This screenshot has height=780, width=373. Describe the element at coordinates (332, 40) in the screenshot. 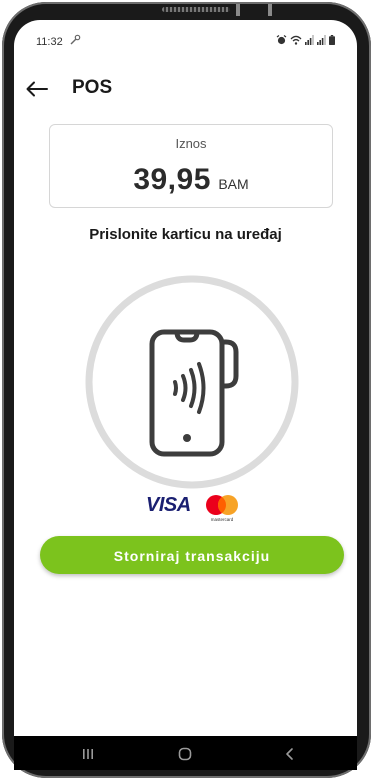

I see `battery-icon` at that location.